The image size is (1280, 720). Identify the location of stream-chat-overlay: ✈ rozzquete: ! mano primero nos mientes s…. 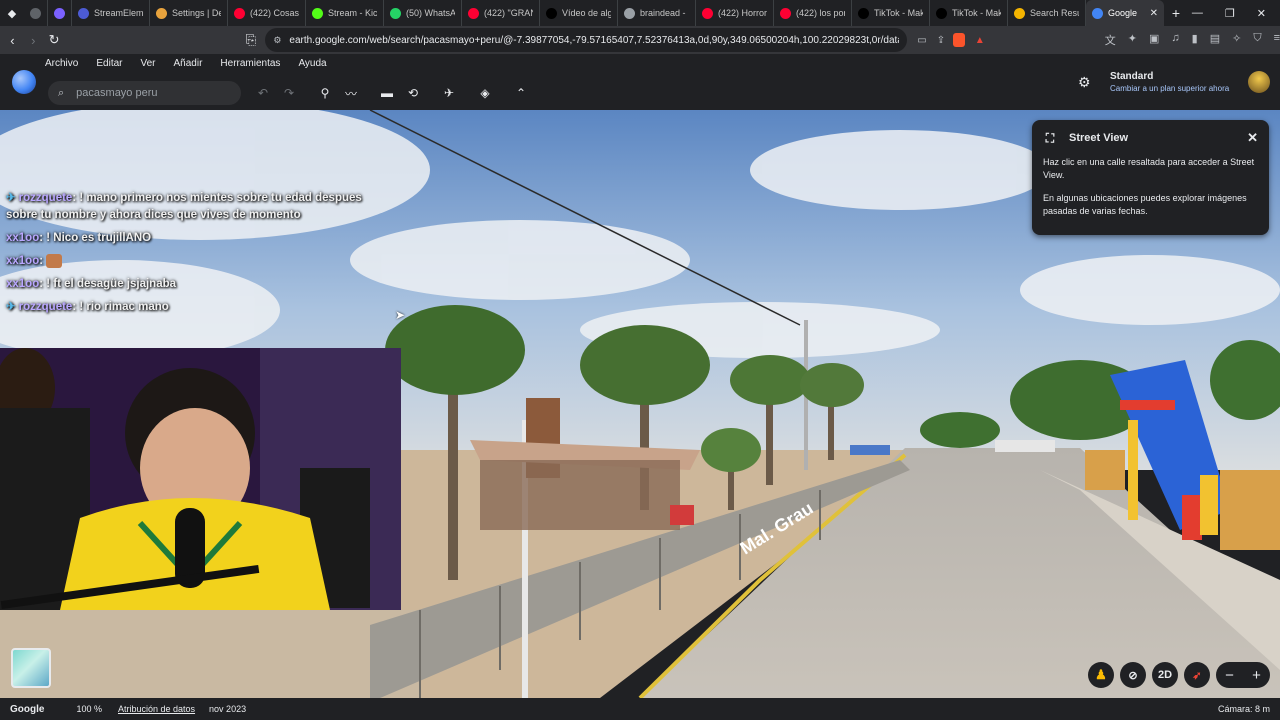
(201, 256).